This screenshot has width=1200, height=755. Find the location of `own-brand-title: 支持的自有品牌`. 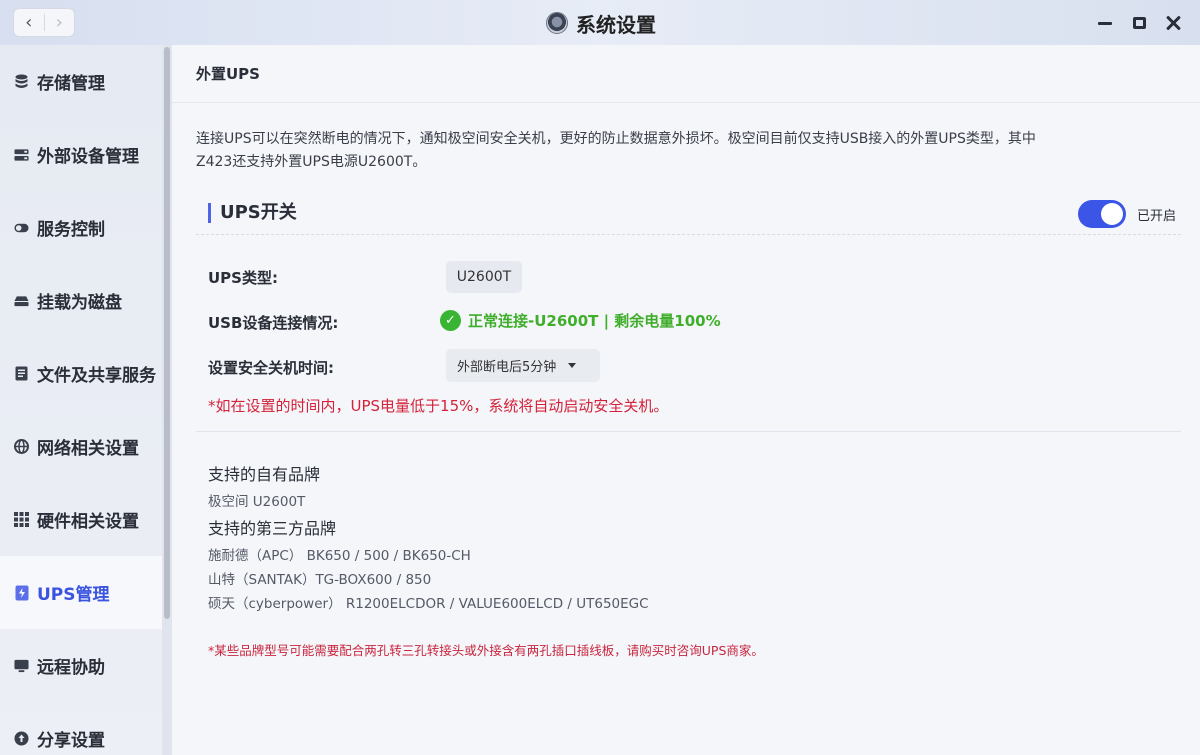

own-brand-title: 支持的自有品牌 is located at coordinates (264, 474).